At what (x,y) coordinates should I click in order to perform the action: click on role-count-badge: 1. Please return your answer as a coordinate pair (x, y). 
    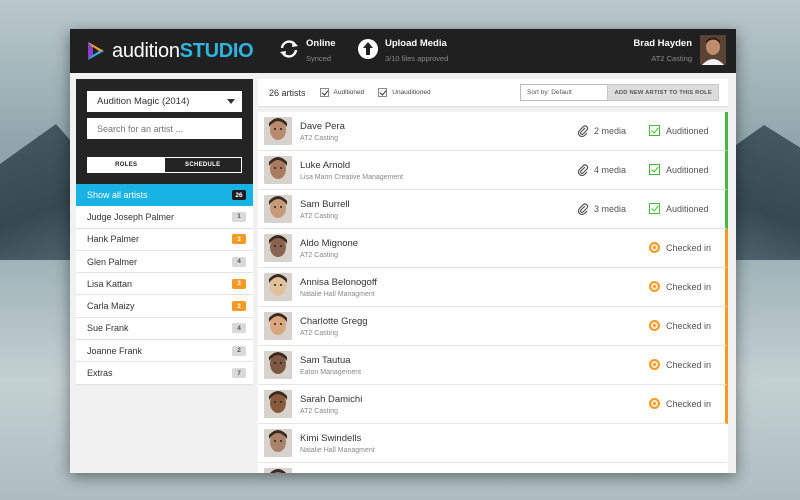
    Looking at the image, I should click on (239, 216).